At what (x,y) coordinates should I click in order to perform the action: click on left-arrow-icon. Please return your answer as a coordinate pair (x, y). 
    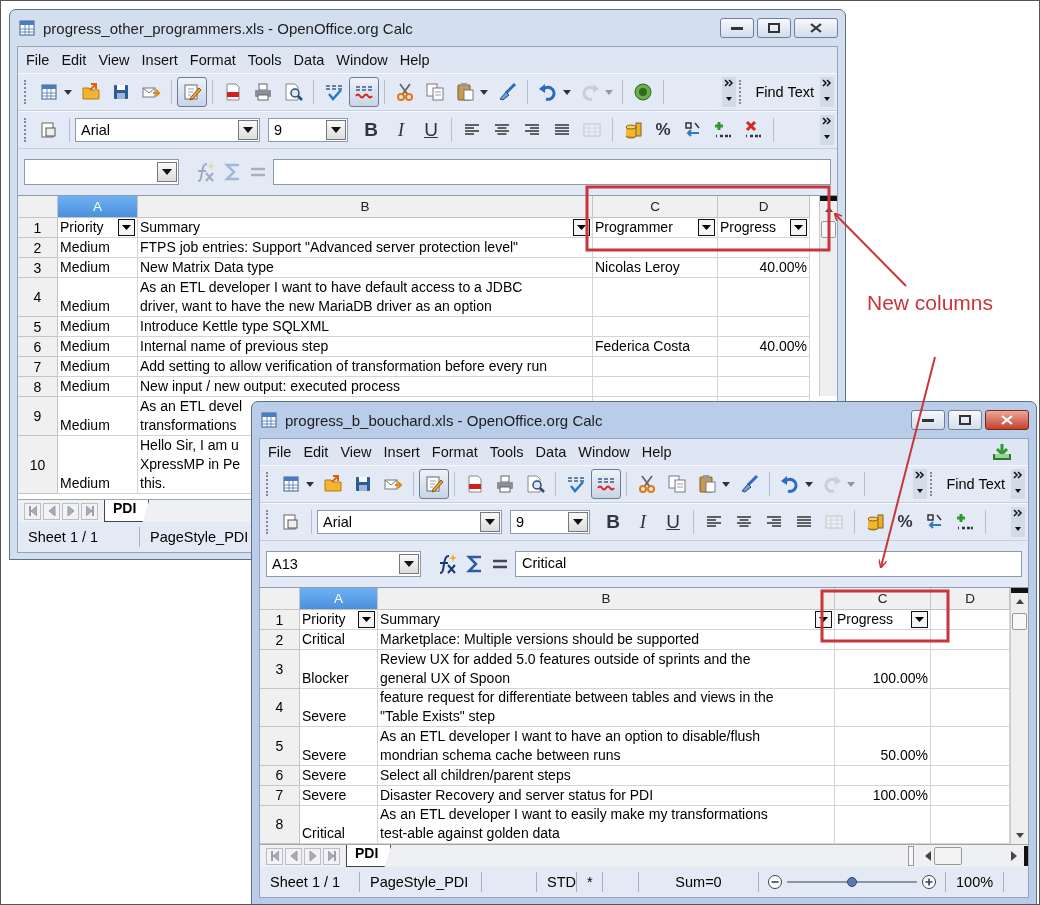
    Looking at the image, I should click on (928, 856).